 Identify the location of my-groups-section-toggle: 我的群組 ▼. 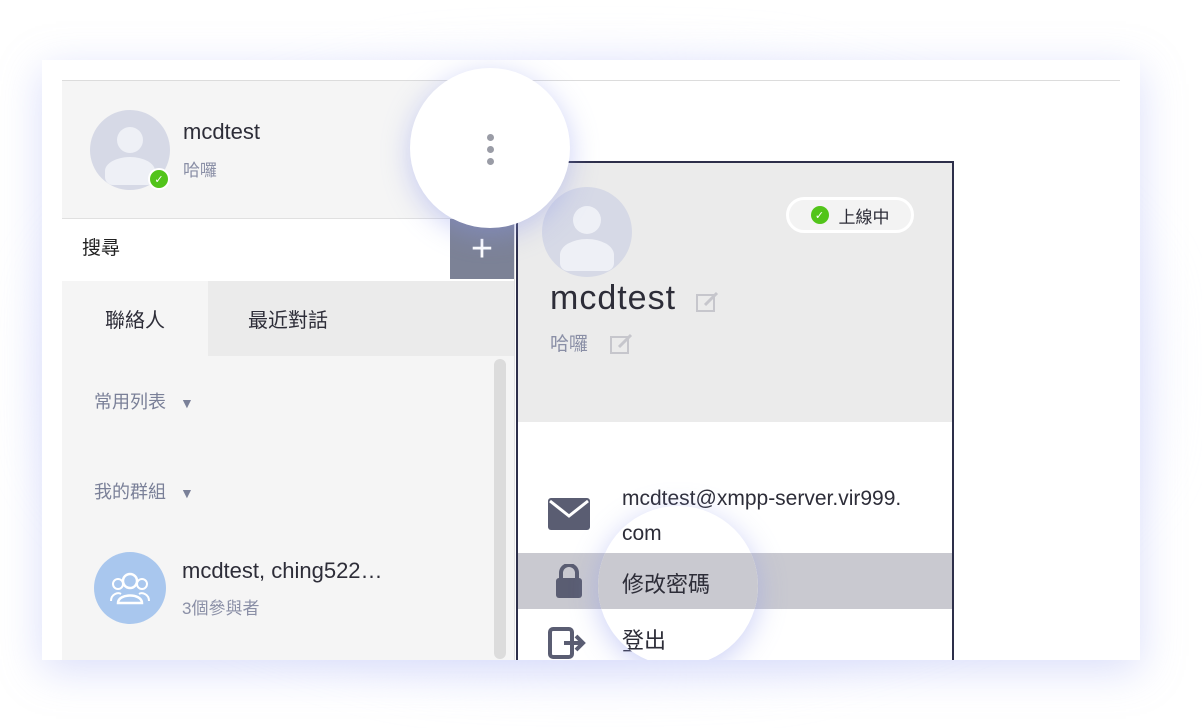
(144, 491).